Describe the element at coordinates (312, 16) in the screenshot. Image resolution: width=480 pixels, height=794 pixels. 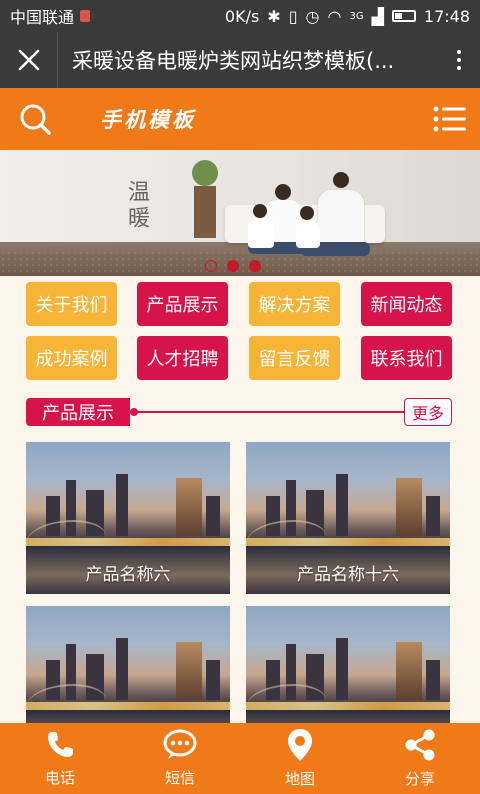
I see `alarm-icon: ◷` at that location.